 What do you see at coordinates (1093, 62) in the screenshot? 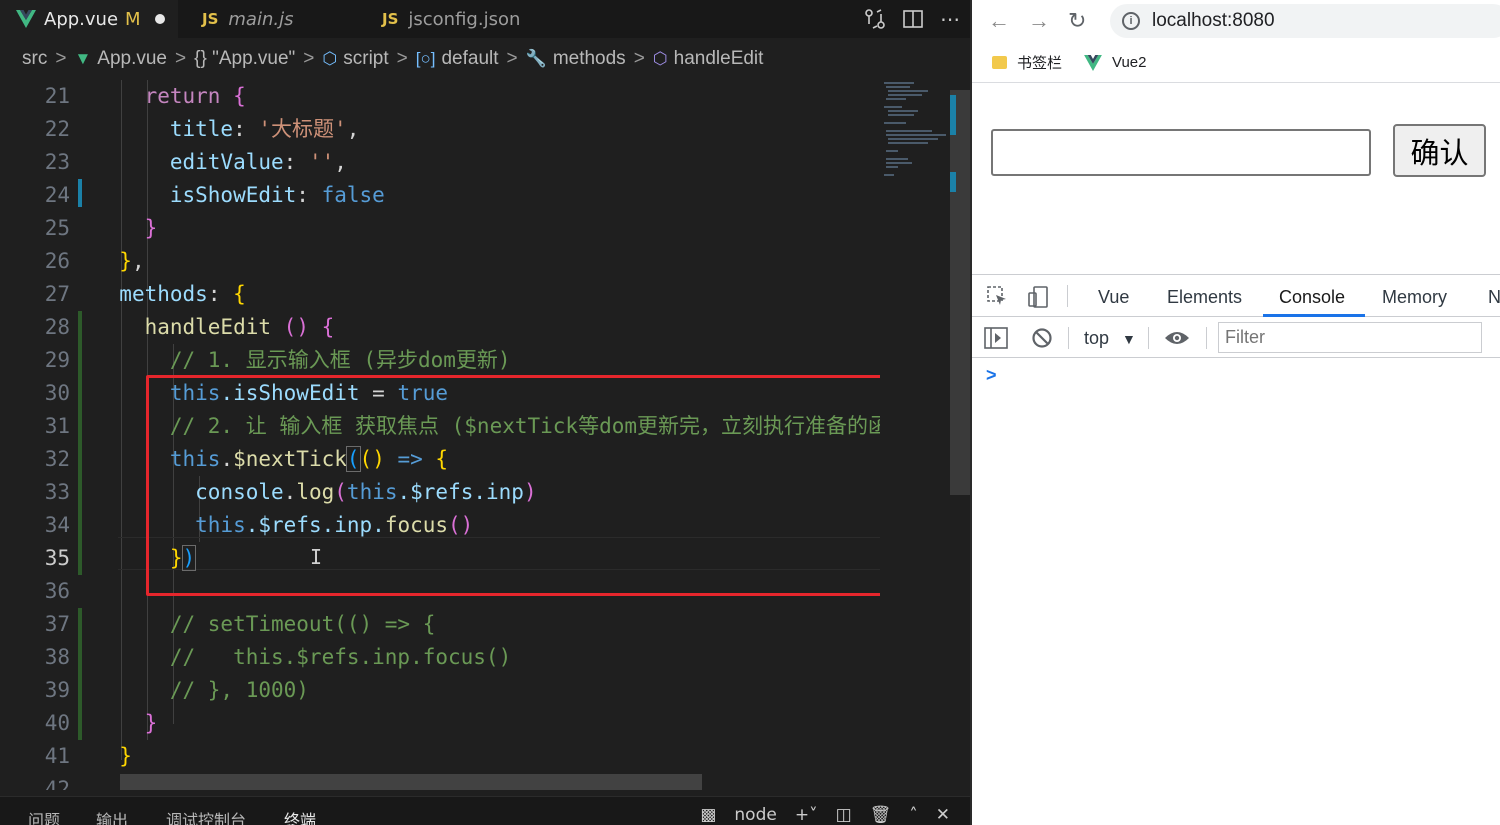
I see `vue-logo-icon` at bounding box center [1093, 62].